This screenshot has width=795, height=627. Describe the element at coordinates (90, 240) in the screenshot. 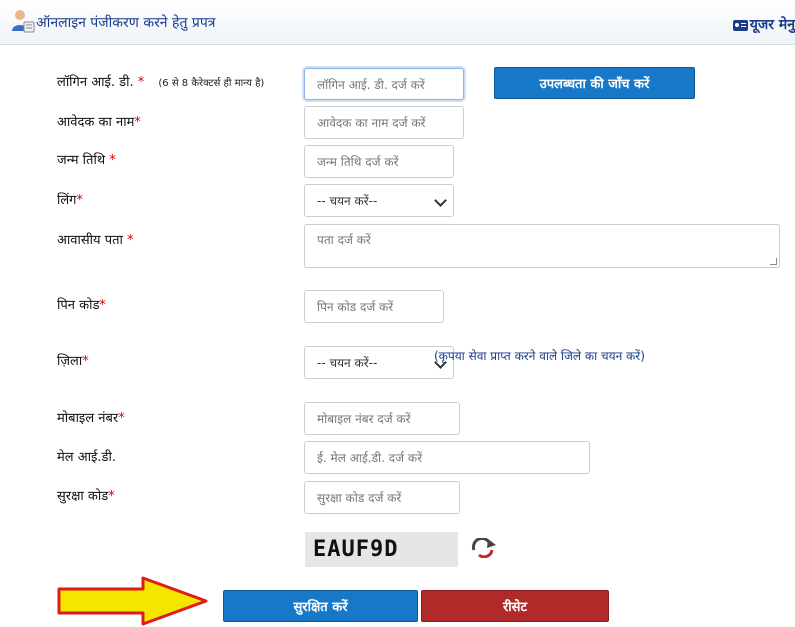

I see `address-label-text: आवासीय पता` at that location.